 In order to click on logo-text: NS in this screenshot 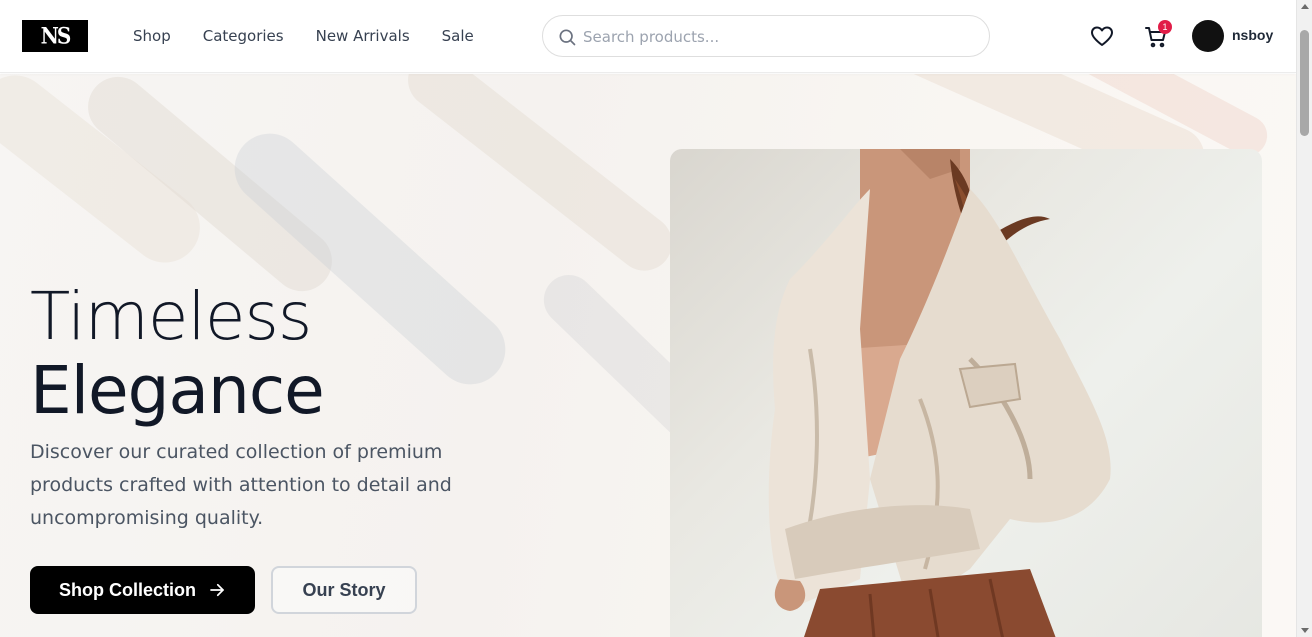, I will do `click(56, 36)`.